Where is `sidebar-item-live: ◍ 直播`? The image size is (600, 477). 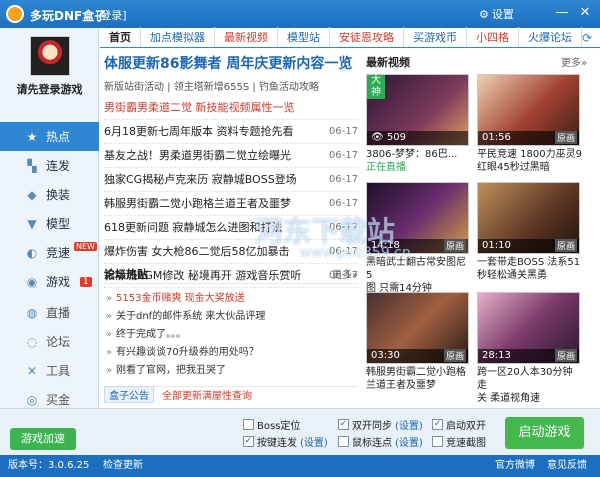 sidebar-item-live: ◍ 直播 is located at coordinates (49, 312).